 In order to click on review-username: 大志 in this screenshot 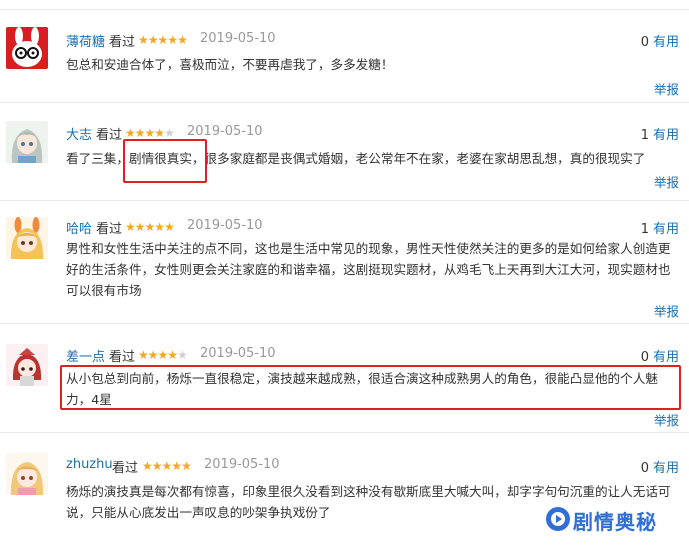, I will do `click(79, 133)`.